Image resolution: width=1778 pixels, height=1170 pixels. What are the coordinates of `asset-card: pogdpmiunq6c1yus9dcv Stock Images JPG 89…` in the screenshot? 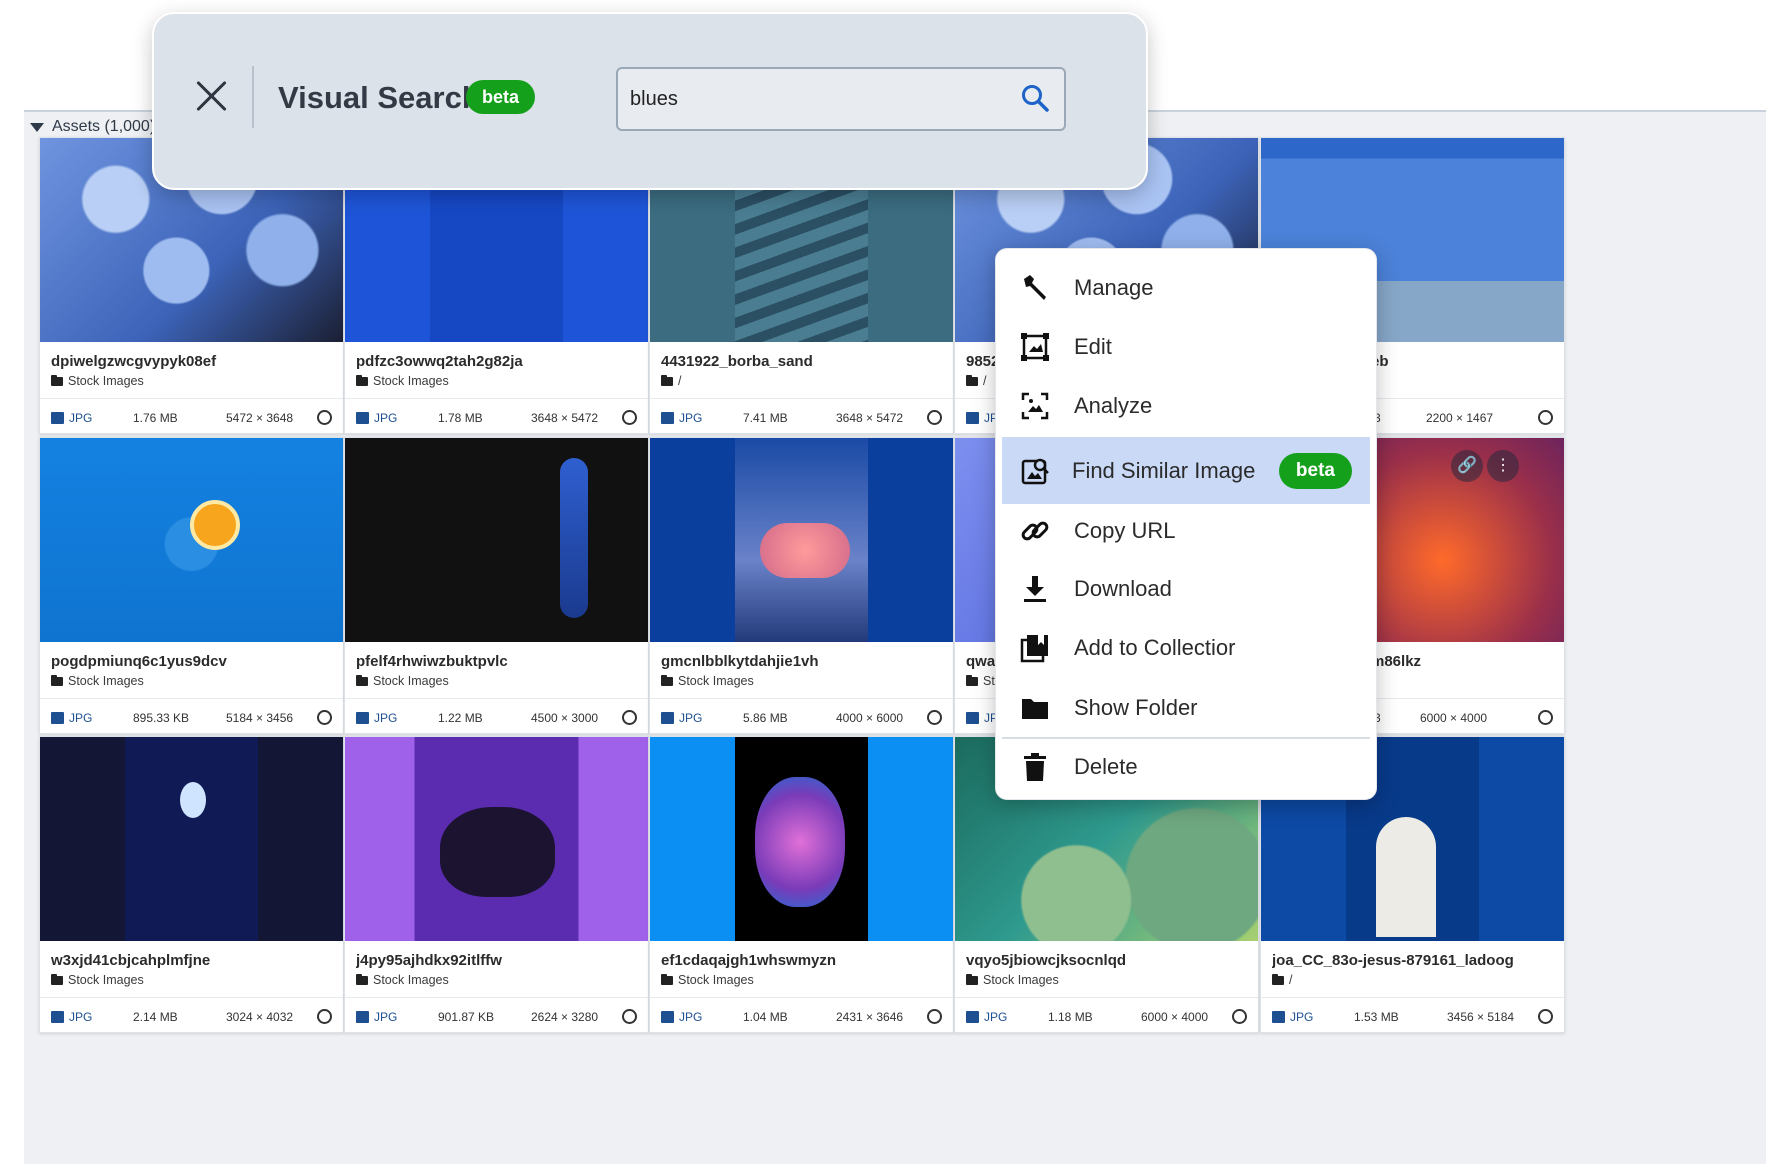 It's located at (191, 585).